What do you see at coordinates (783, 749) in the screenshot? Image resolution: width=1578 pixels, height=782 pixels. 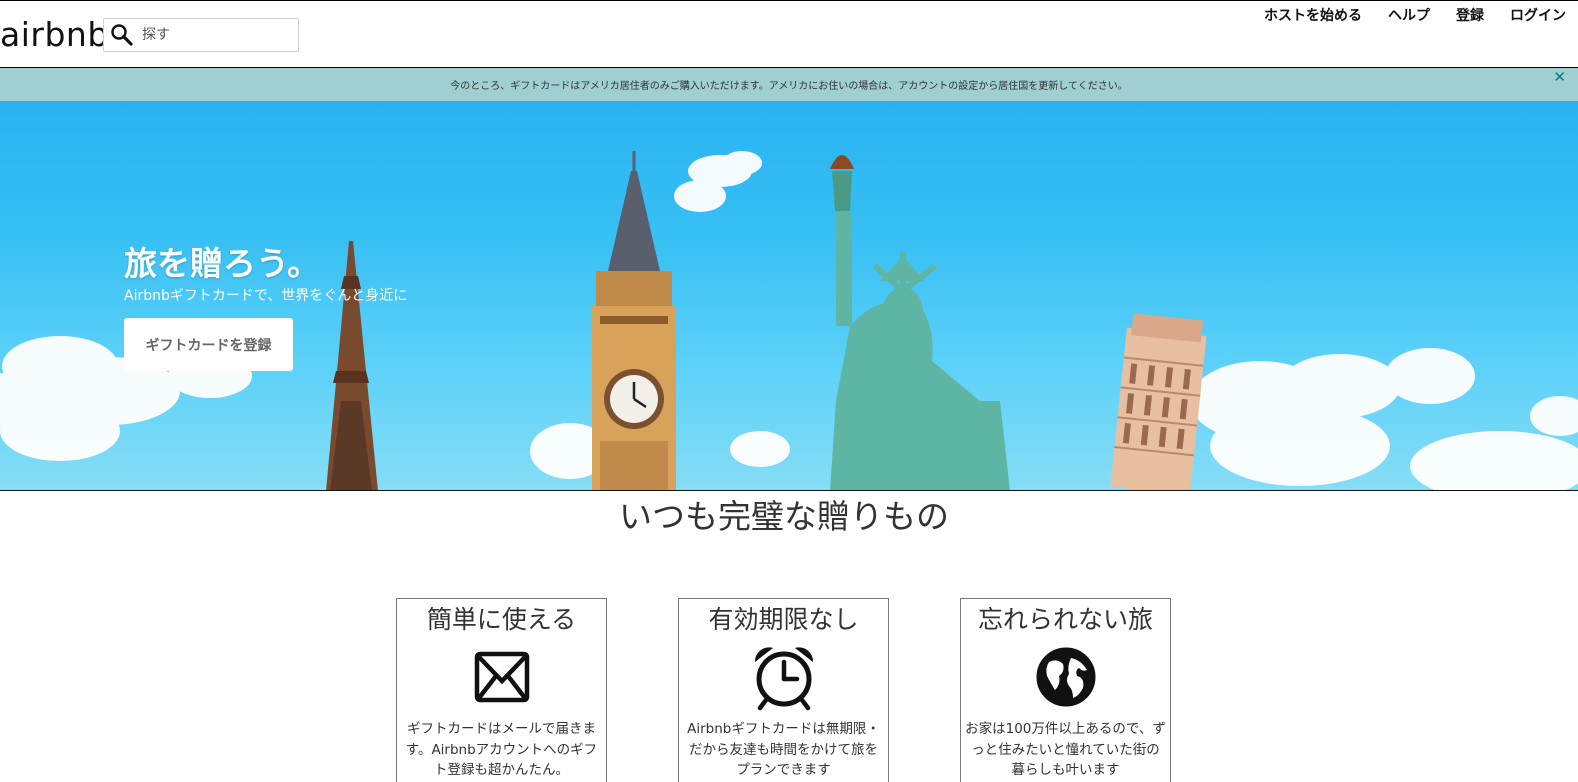 I see `card-text: Airbnbギフトカードは無期限・だから友達も時間をかけて旅をプランできます` at bounding box center [783, 749].